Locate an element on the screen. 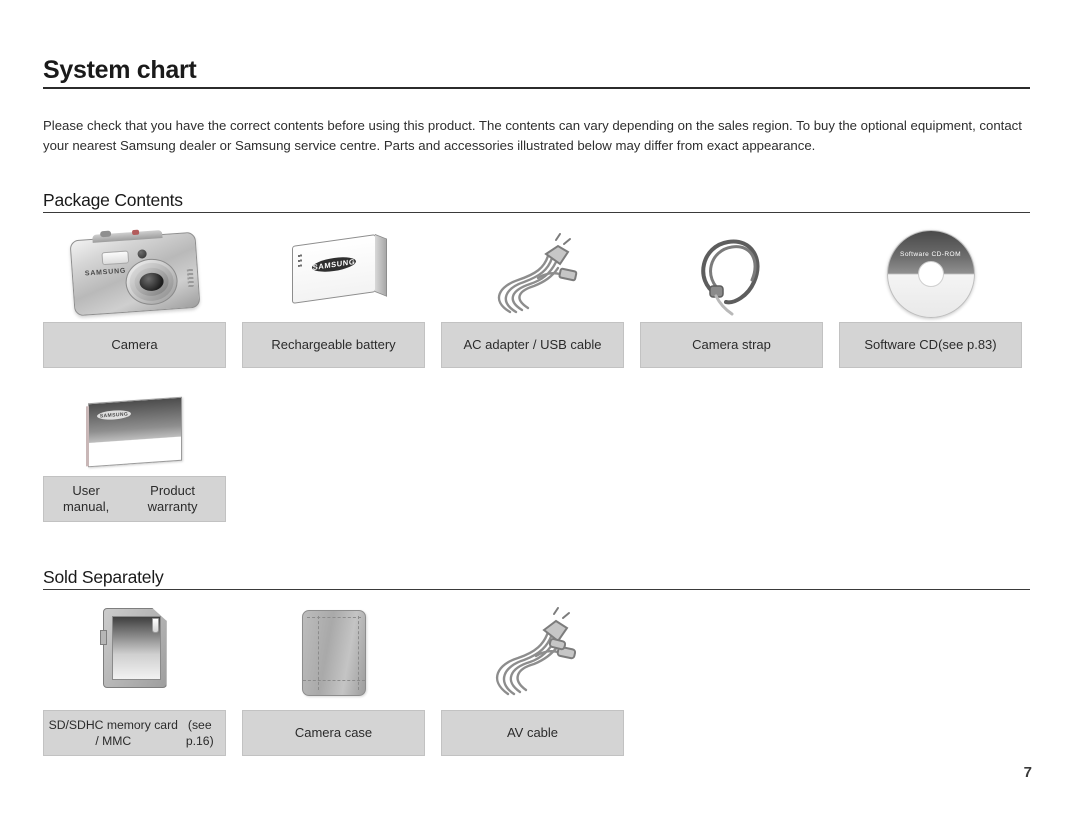 The width and height of the screenshot is (1080, 815). caption-text-line2: Product warranty is located at coordinates (172, 498).